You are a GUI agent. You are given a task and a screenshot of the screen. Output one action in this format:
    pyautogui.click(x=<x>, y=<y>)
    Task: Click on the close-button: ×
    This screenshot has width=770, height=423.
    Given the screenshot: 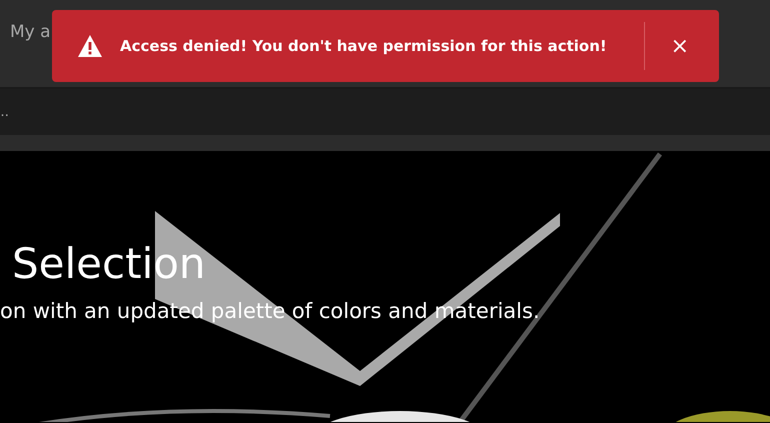 What is the action you would take?
    pyautogui.click(x=679, y=46)
    